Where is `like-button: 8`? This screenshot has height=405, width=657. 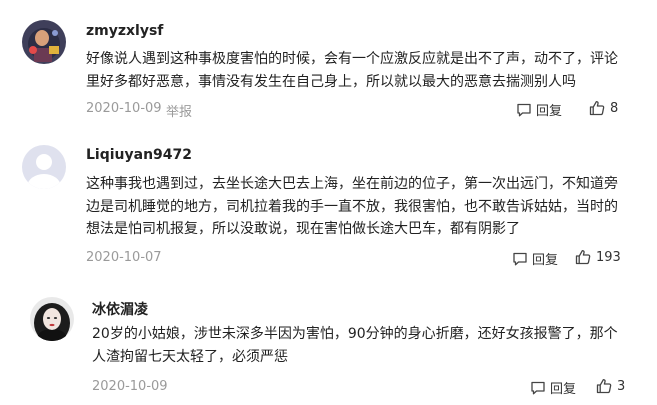 like-button: 8 is located at coordinates (603, 108).